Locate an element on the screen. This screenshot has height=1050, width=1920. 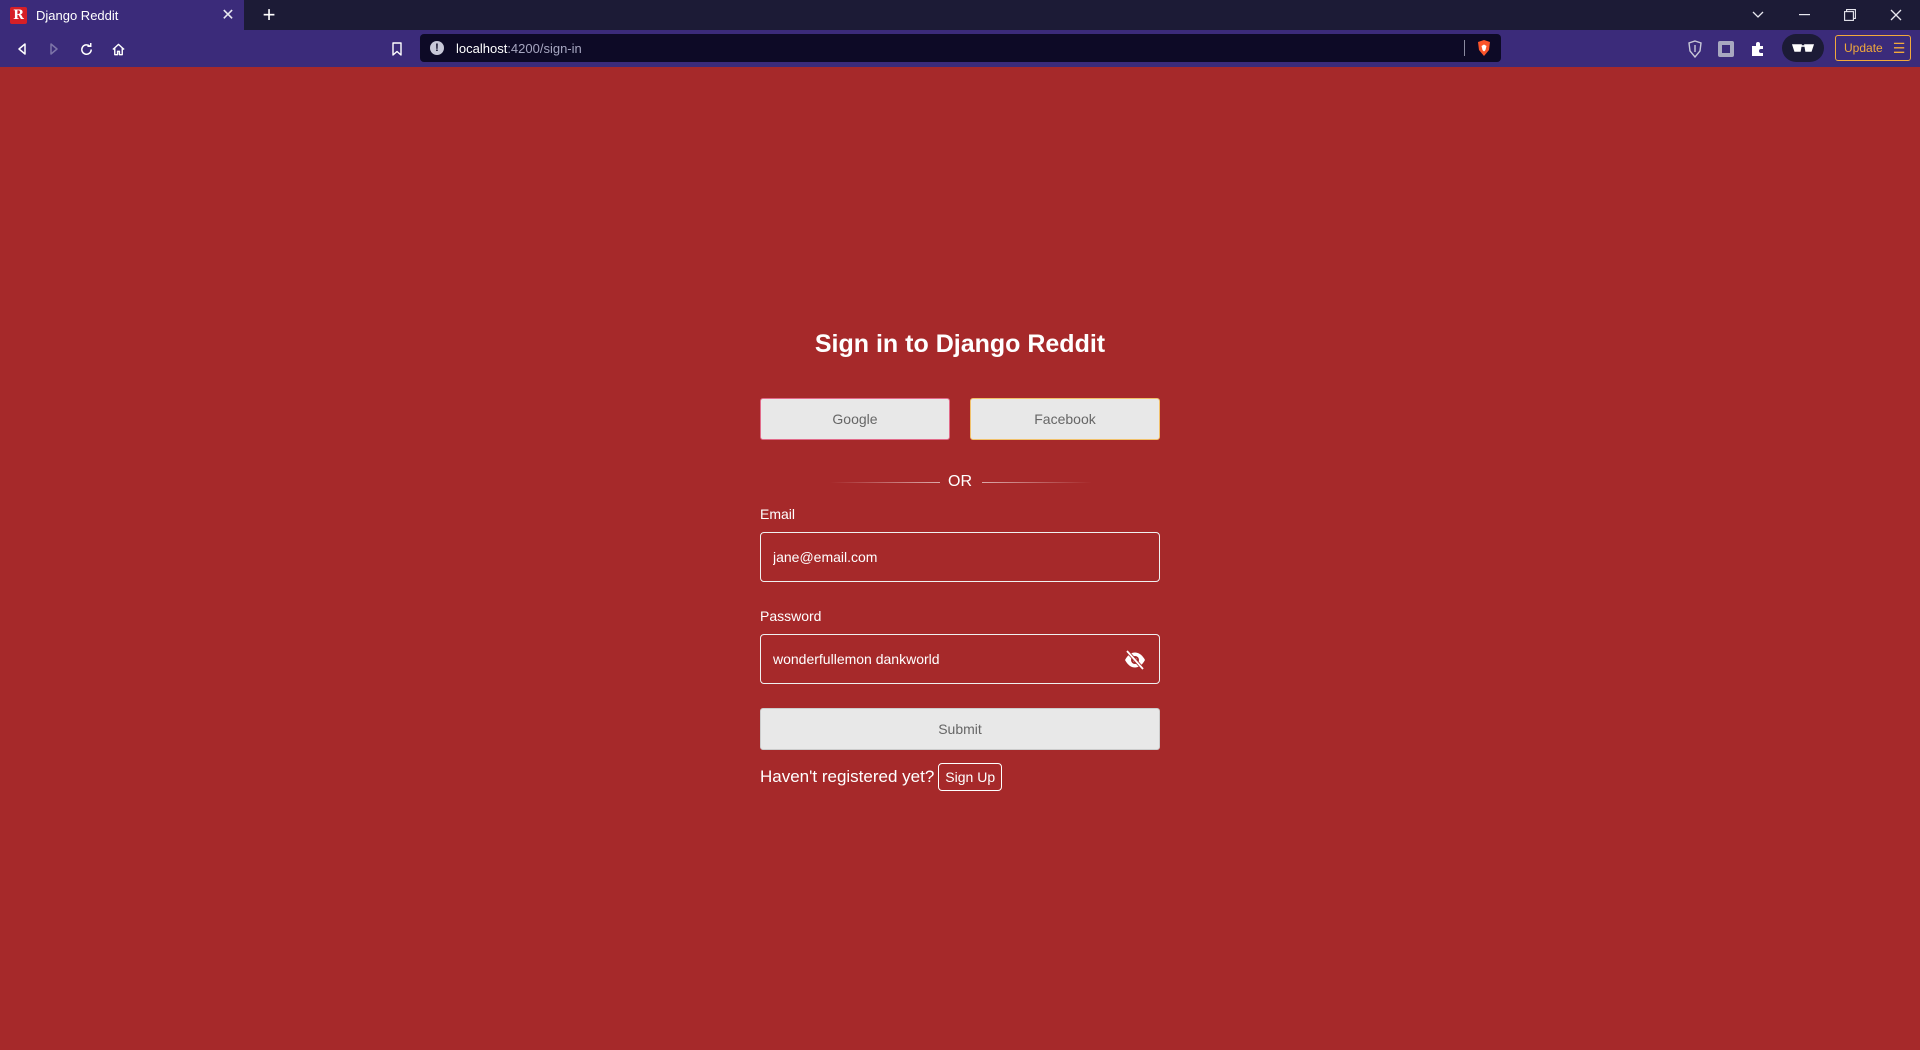
url-text: localhost:4200/sign-in is located at coordinates (519, 48).